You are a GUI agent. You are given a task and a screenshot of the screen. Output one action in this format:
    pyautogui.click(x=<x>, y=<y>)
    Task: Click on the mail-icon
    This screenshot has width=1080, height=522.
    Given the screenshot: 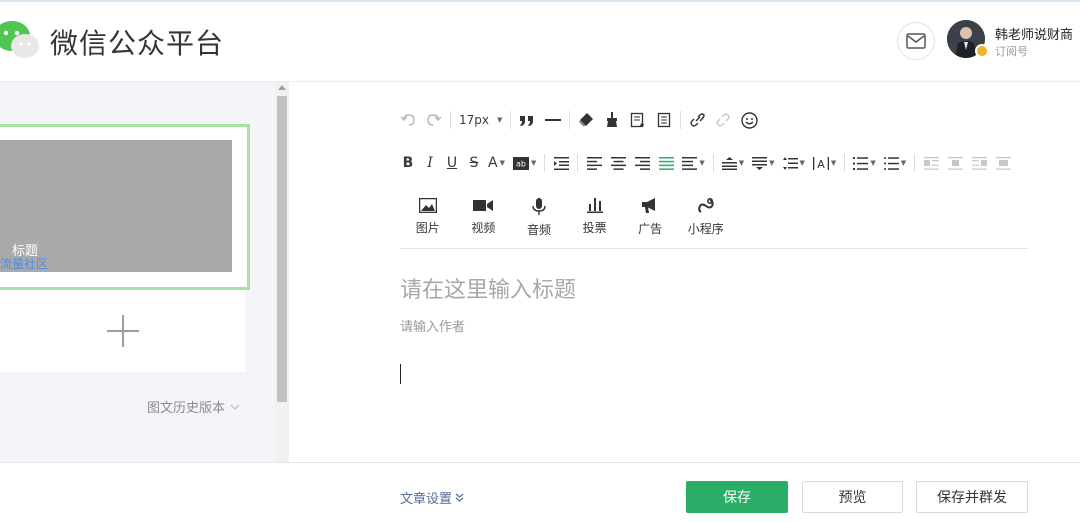 What is the action you would take?
    pyautogui.click(x=916, y=41)
    